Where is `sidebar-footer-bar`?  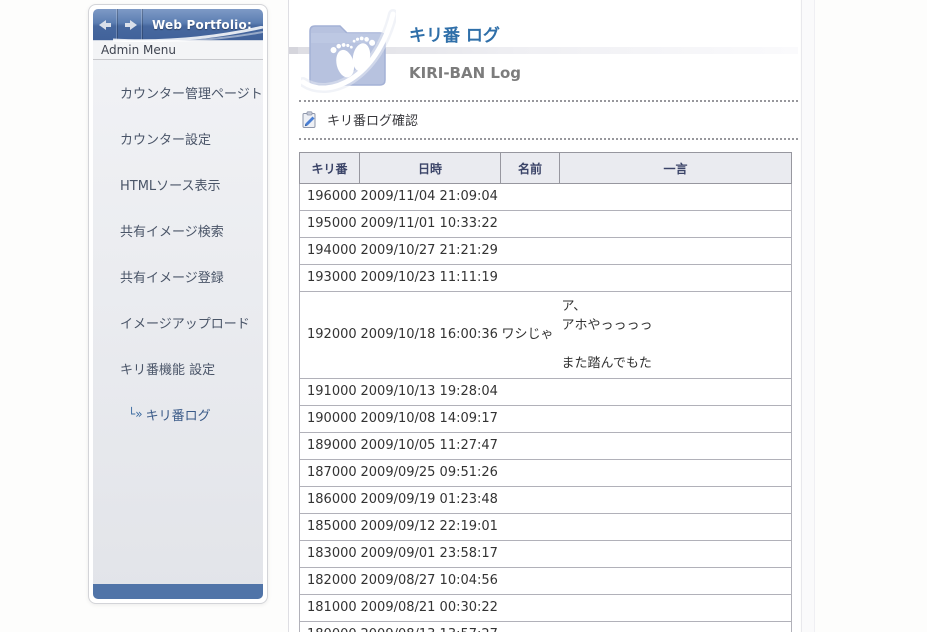
sidebar-footer-bar is located at coordinates (178, 591).